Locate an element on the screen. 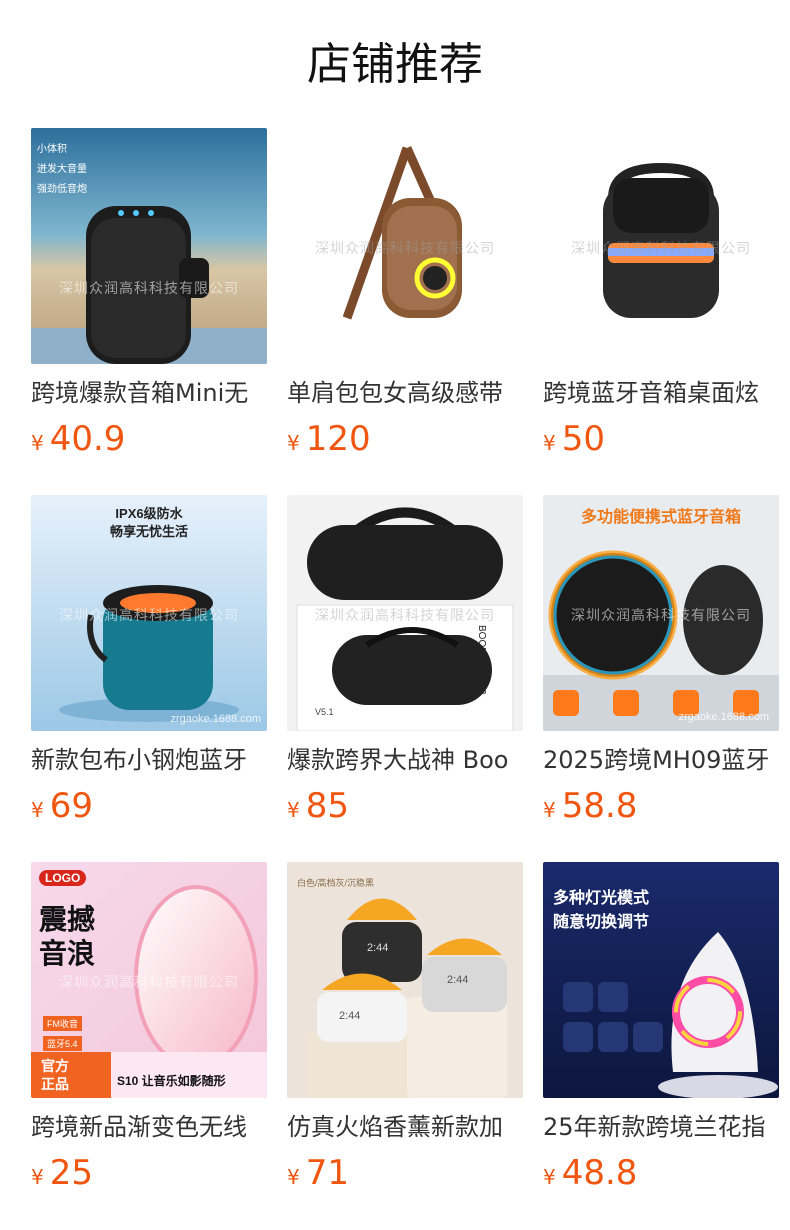 The width and height of the screenshot is (790, 1230). image-slogan: S10 让音乐如影随形 is located at coordinates (171, 1081).